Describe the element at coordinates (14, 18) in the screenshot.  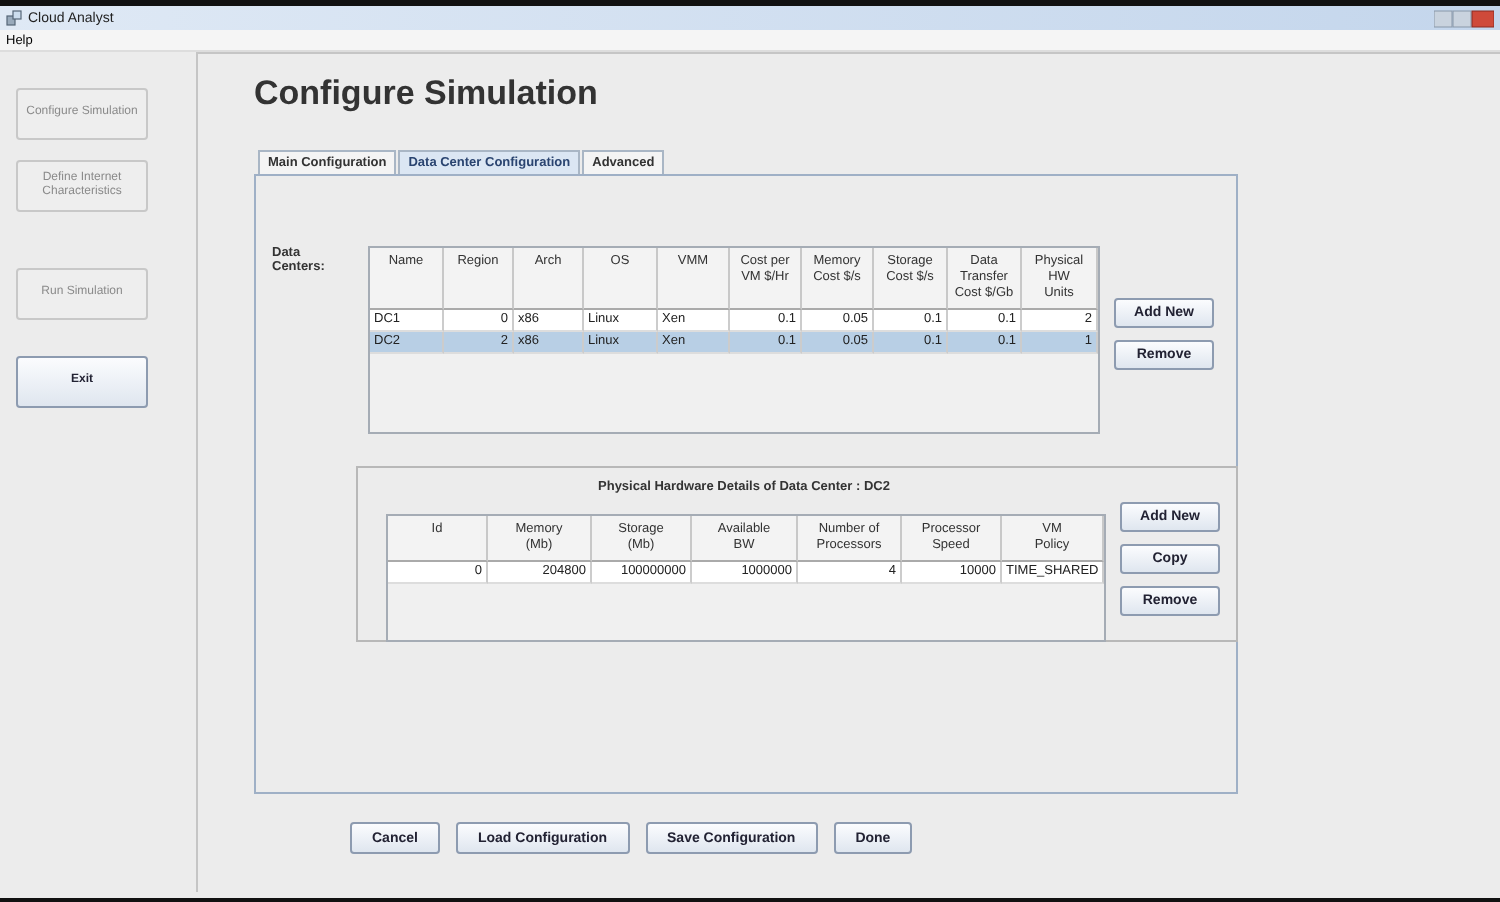
I see `app-icon` at that location.